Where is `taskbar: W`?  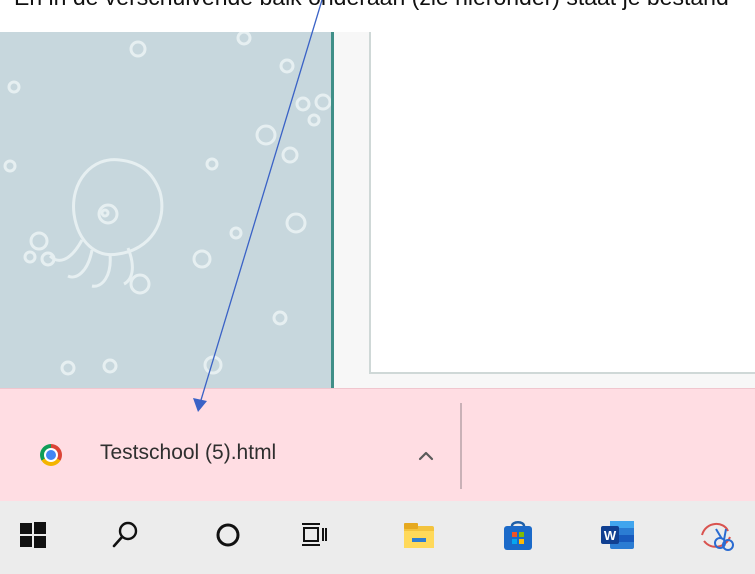
taskbar: W is located at coordinates (377, 537).